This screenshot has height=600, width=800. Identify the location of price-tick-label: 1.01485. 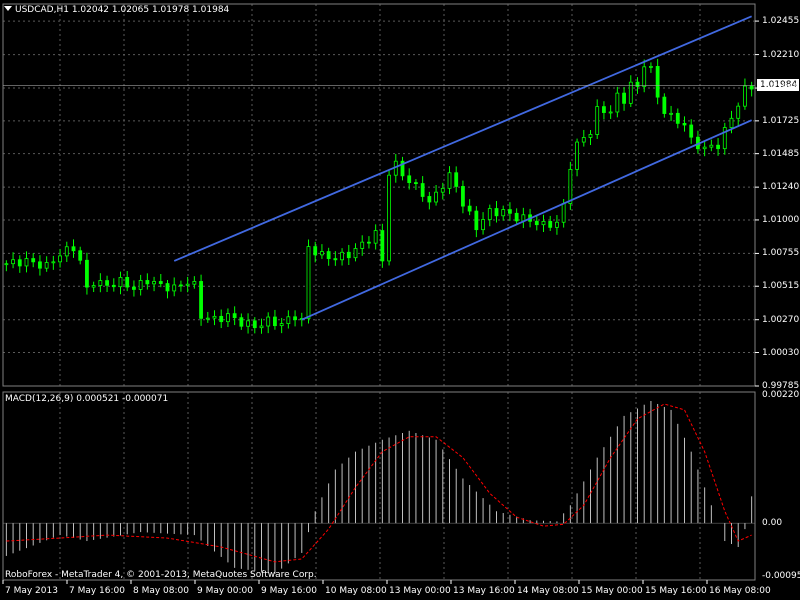
(781, 153).